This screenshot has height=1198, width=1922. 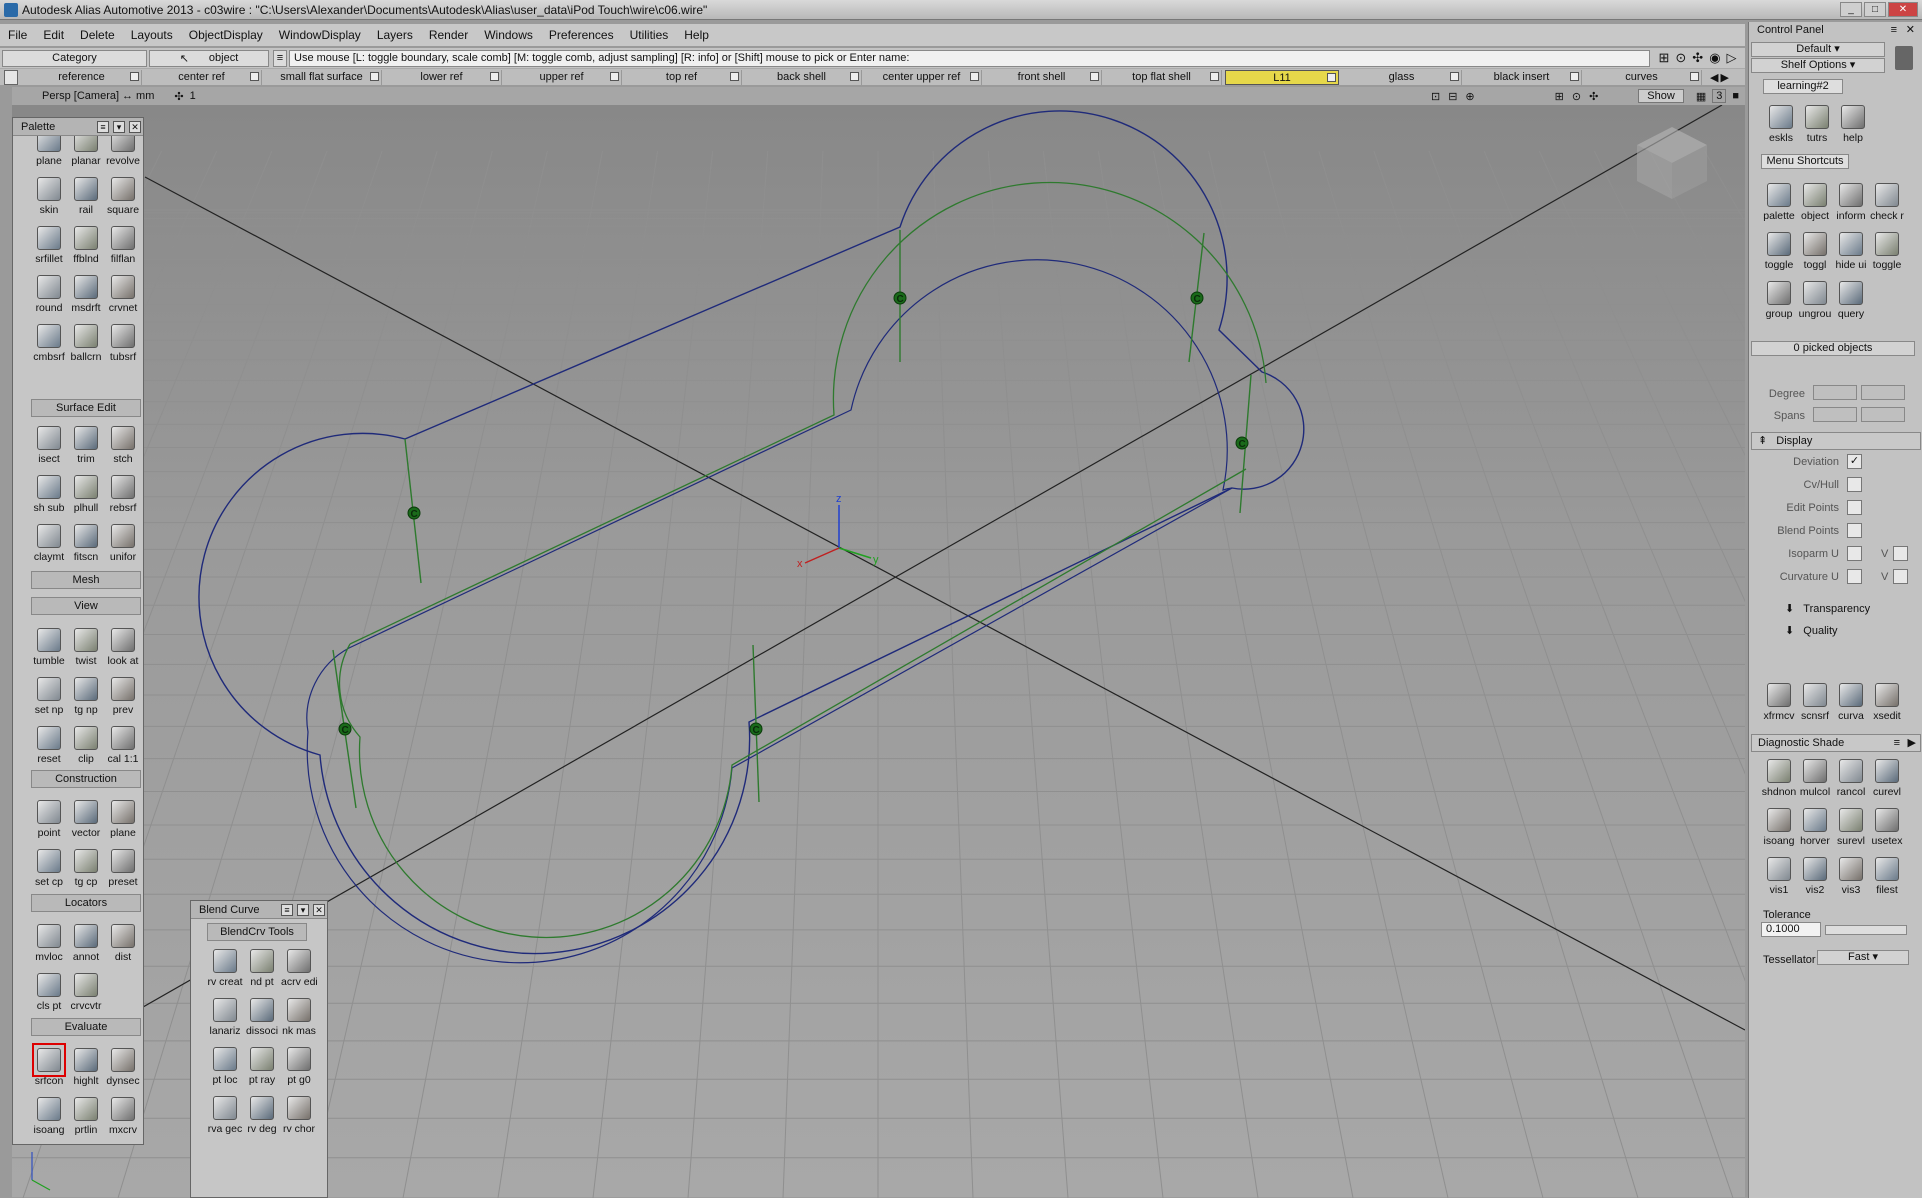 I want to click on tool-set-np: set np, so click(x=49, y=697).